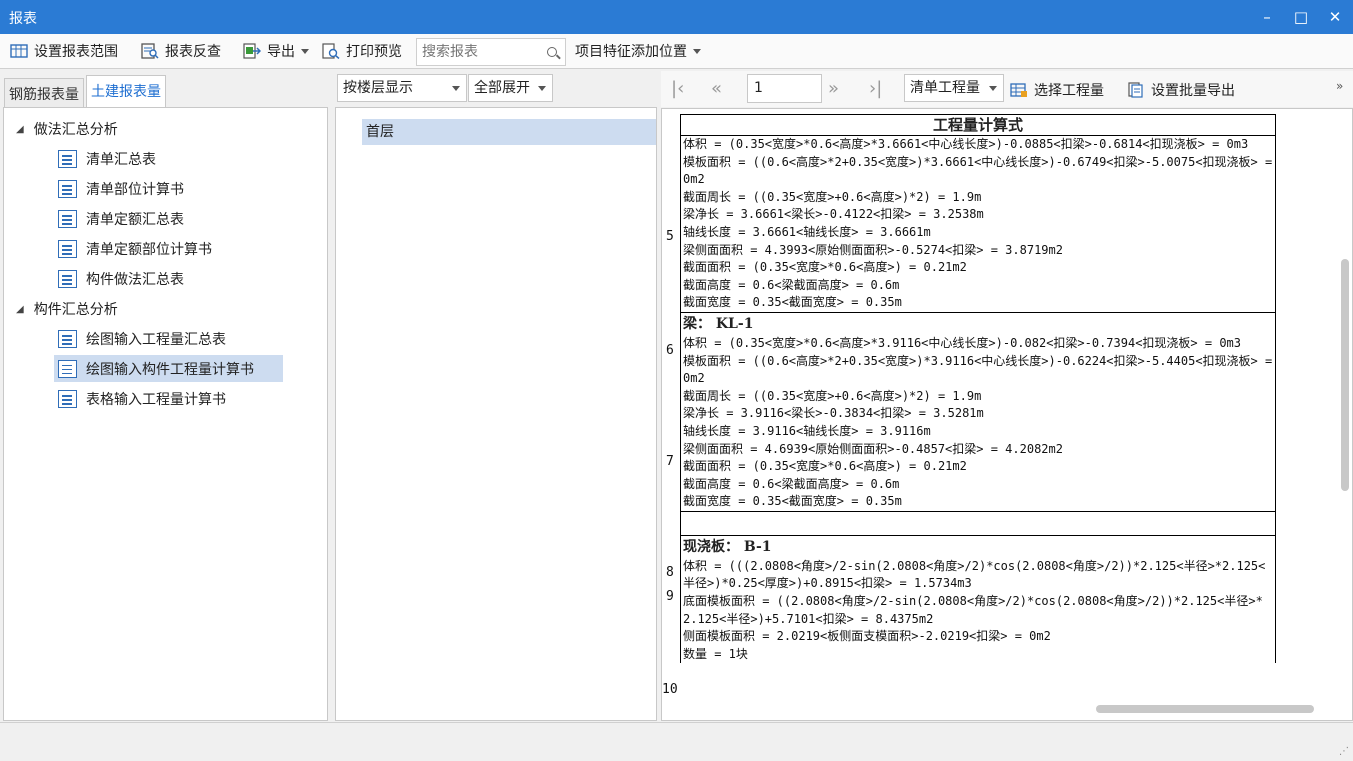 This screenshot has height=761, width=1353. Describe the element at coordinates (135, 190) in the screenshot. I see `tree-item-label: 清单部位计算书` at that location.